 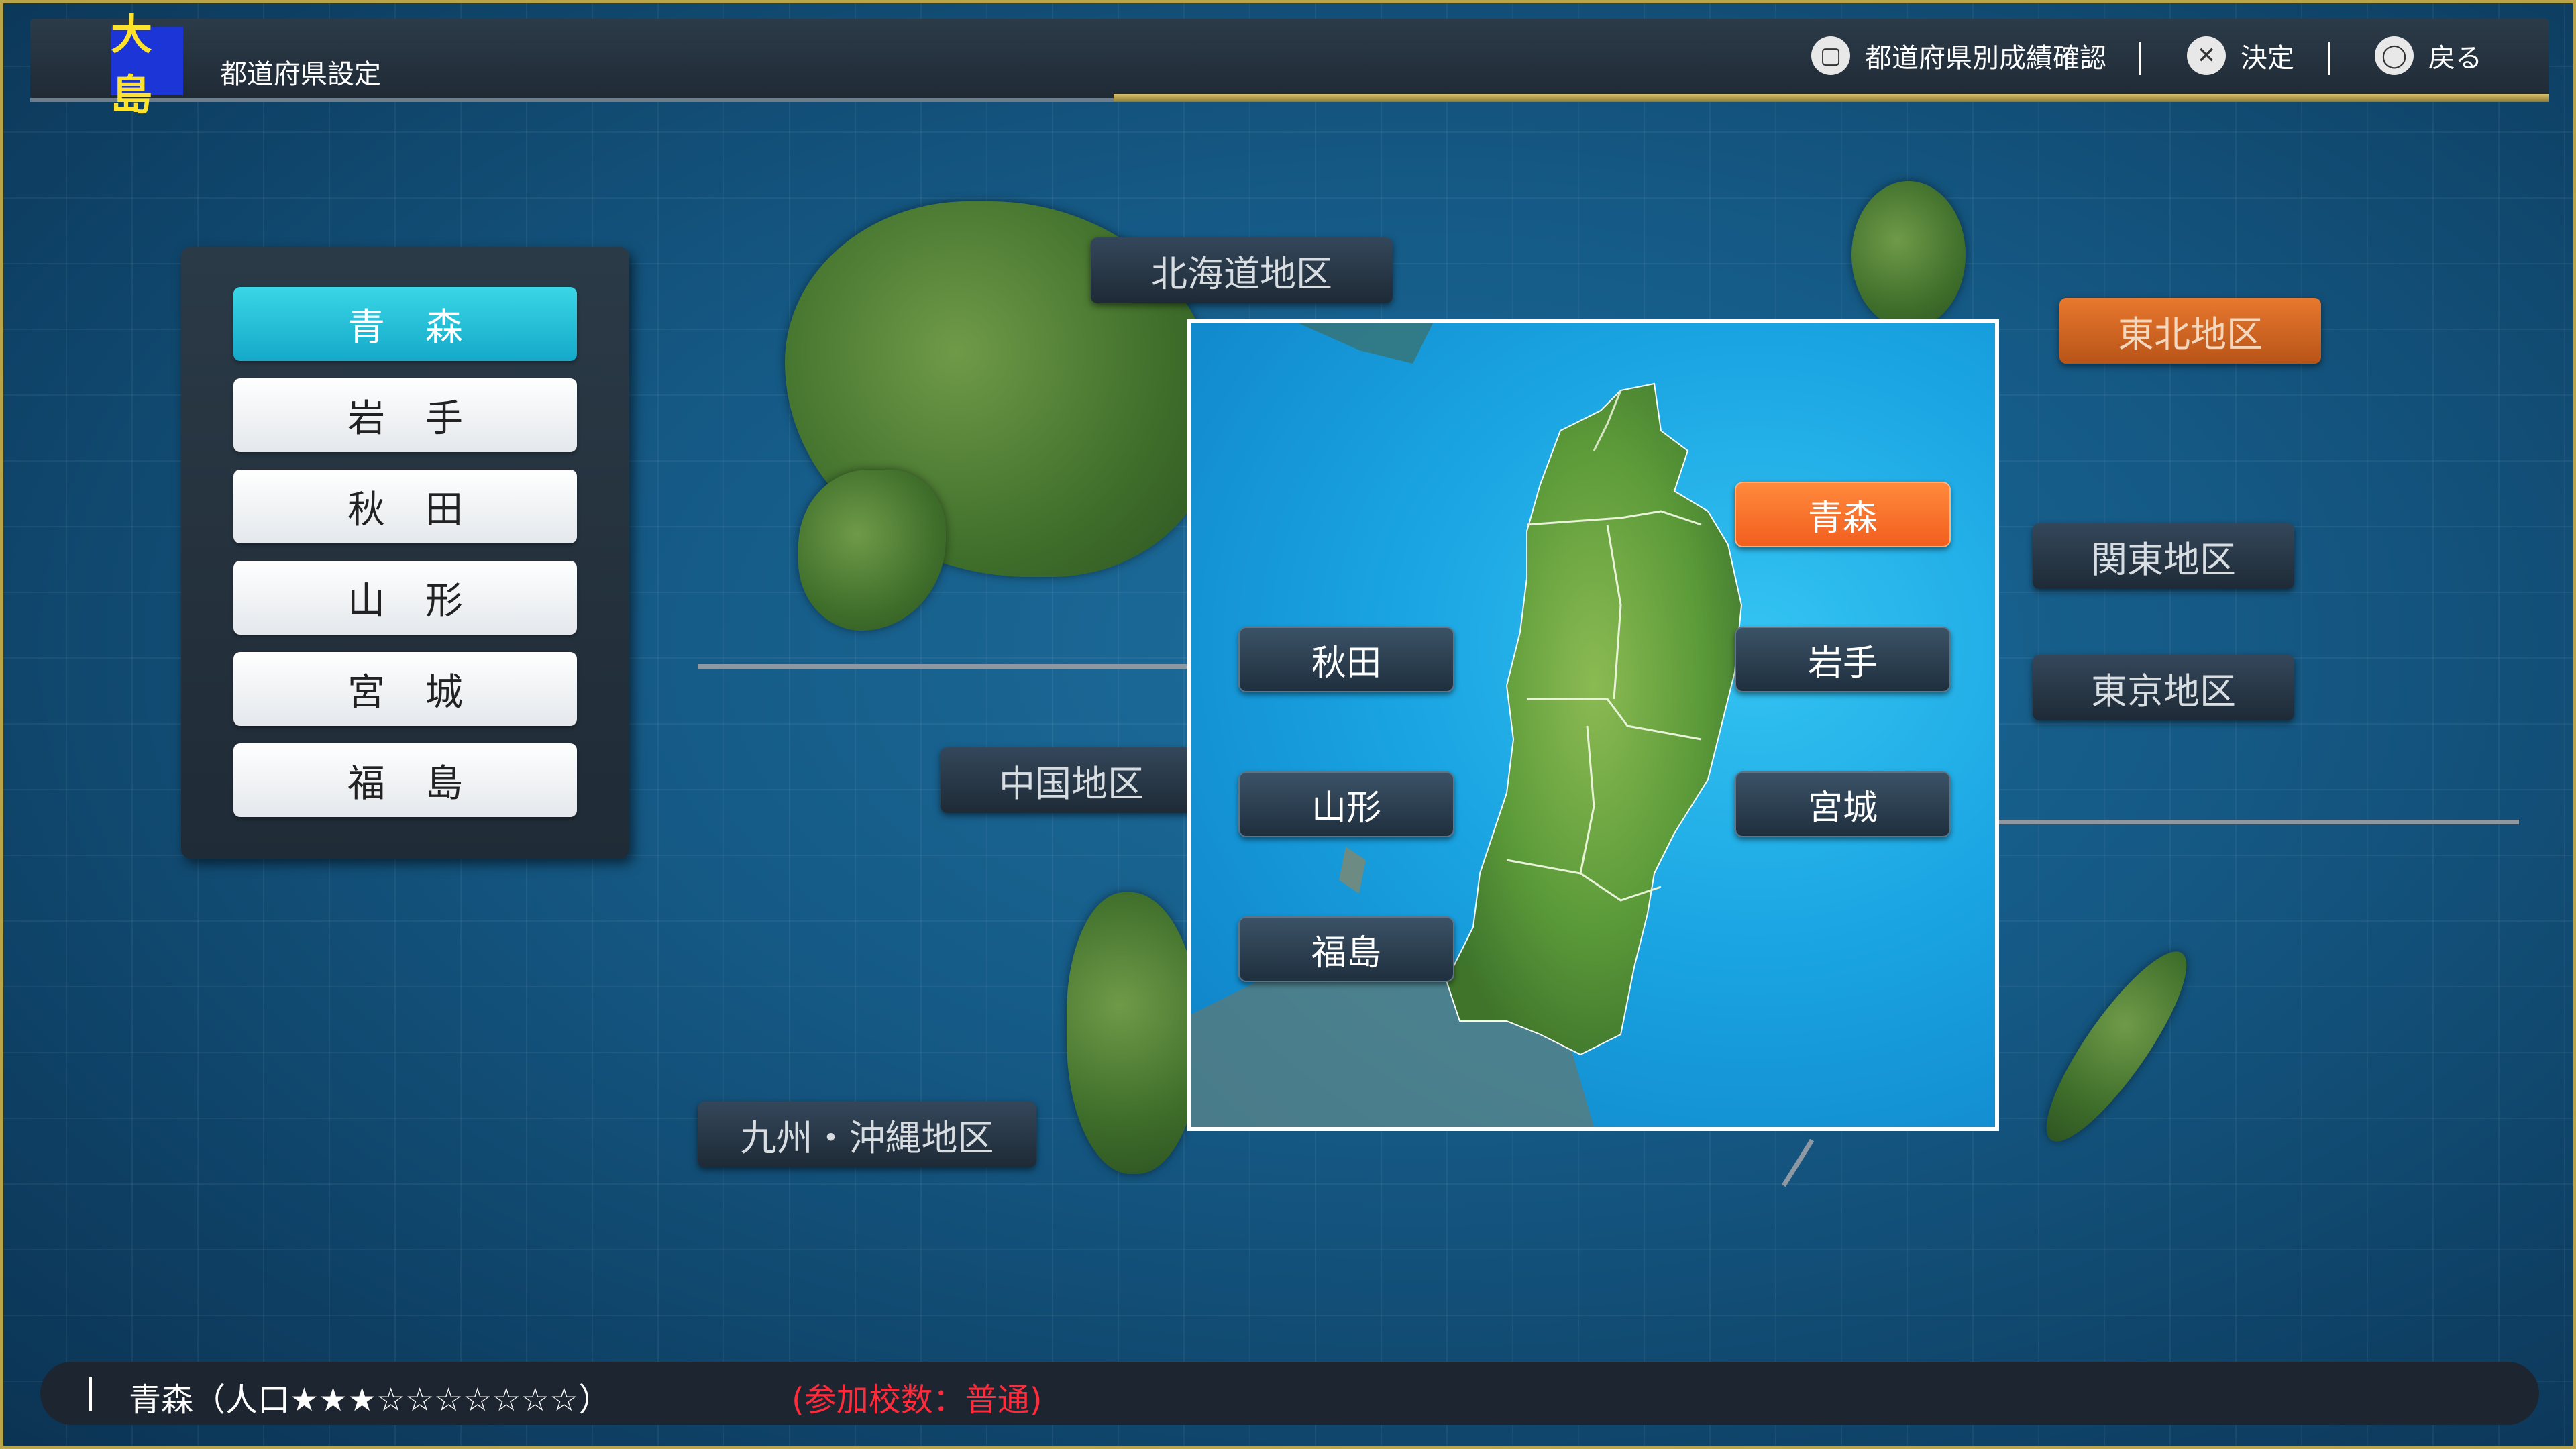 I want to click on region-tohoku: 東北地区, so click(x=2190, y=331).